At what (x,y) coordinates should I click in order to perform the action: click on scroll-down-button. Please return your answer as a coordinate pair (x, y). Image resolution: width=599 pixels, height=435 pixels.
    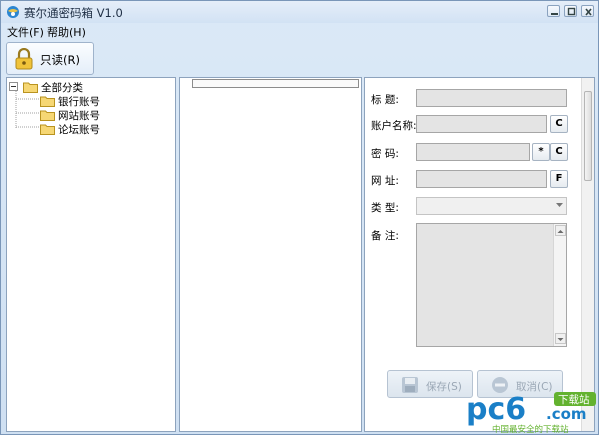
    Looking at the image, I should click on (560, 338).